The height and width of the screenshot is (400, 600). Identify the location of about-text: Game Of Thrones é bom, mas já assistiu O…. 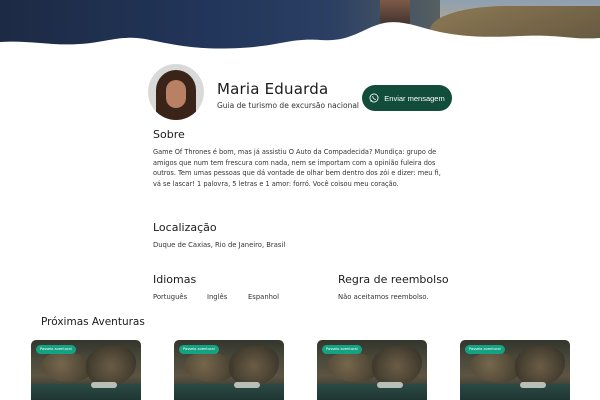
(297, 168).